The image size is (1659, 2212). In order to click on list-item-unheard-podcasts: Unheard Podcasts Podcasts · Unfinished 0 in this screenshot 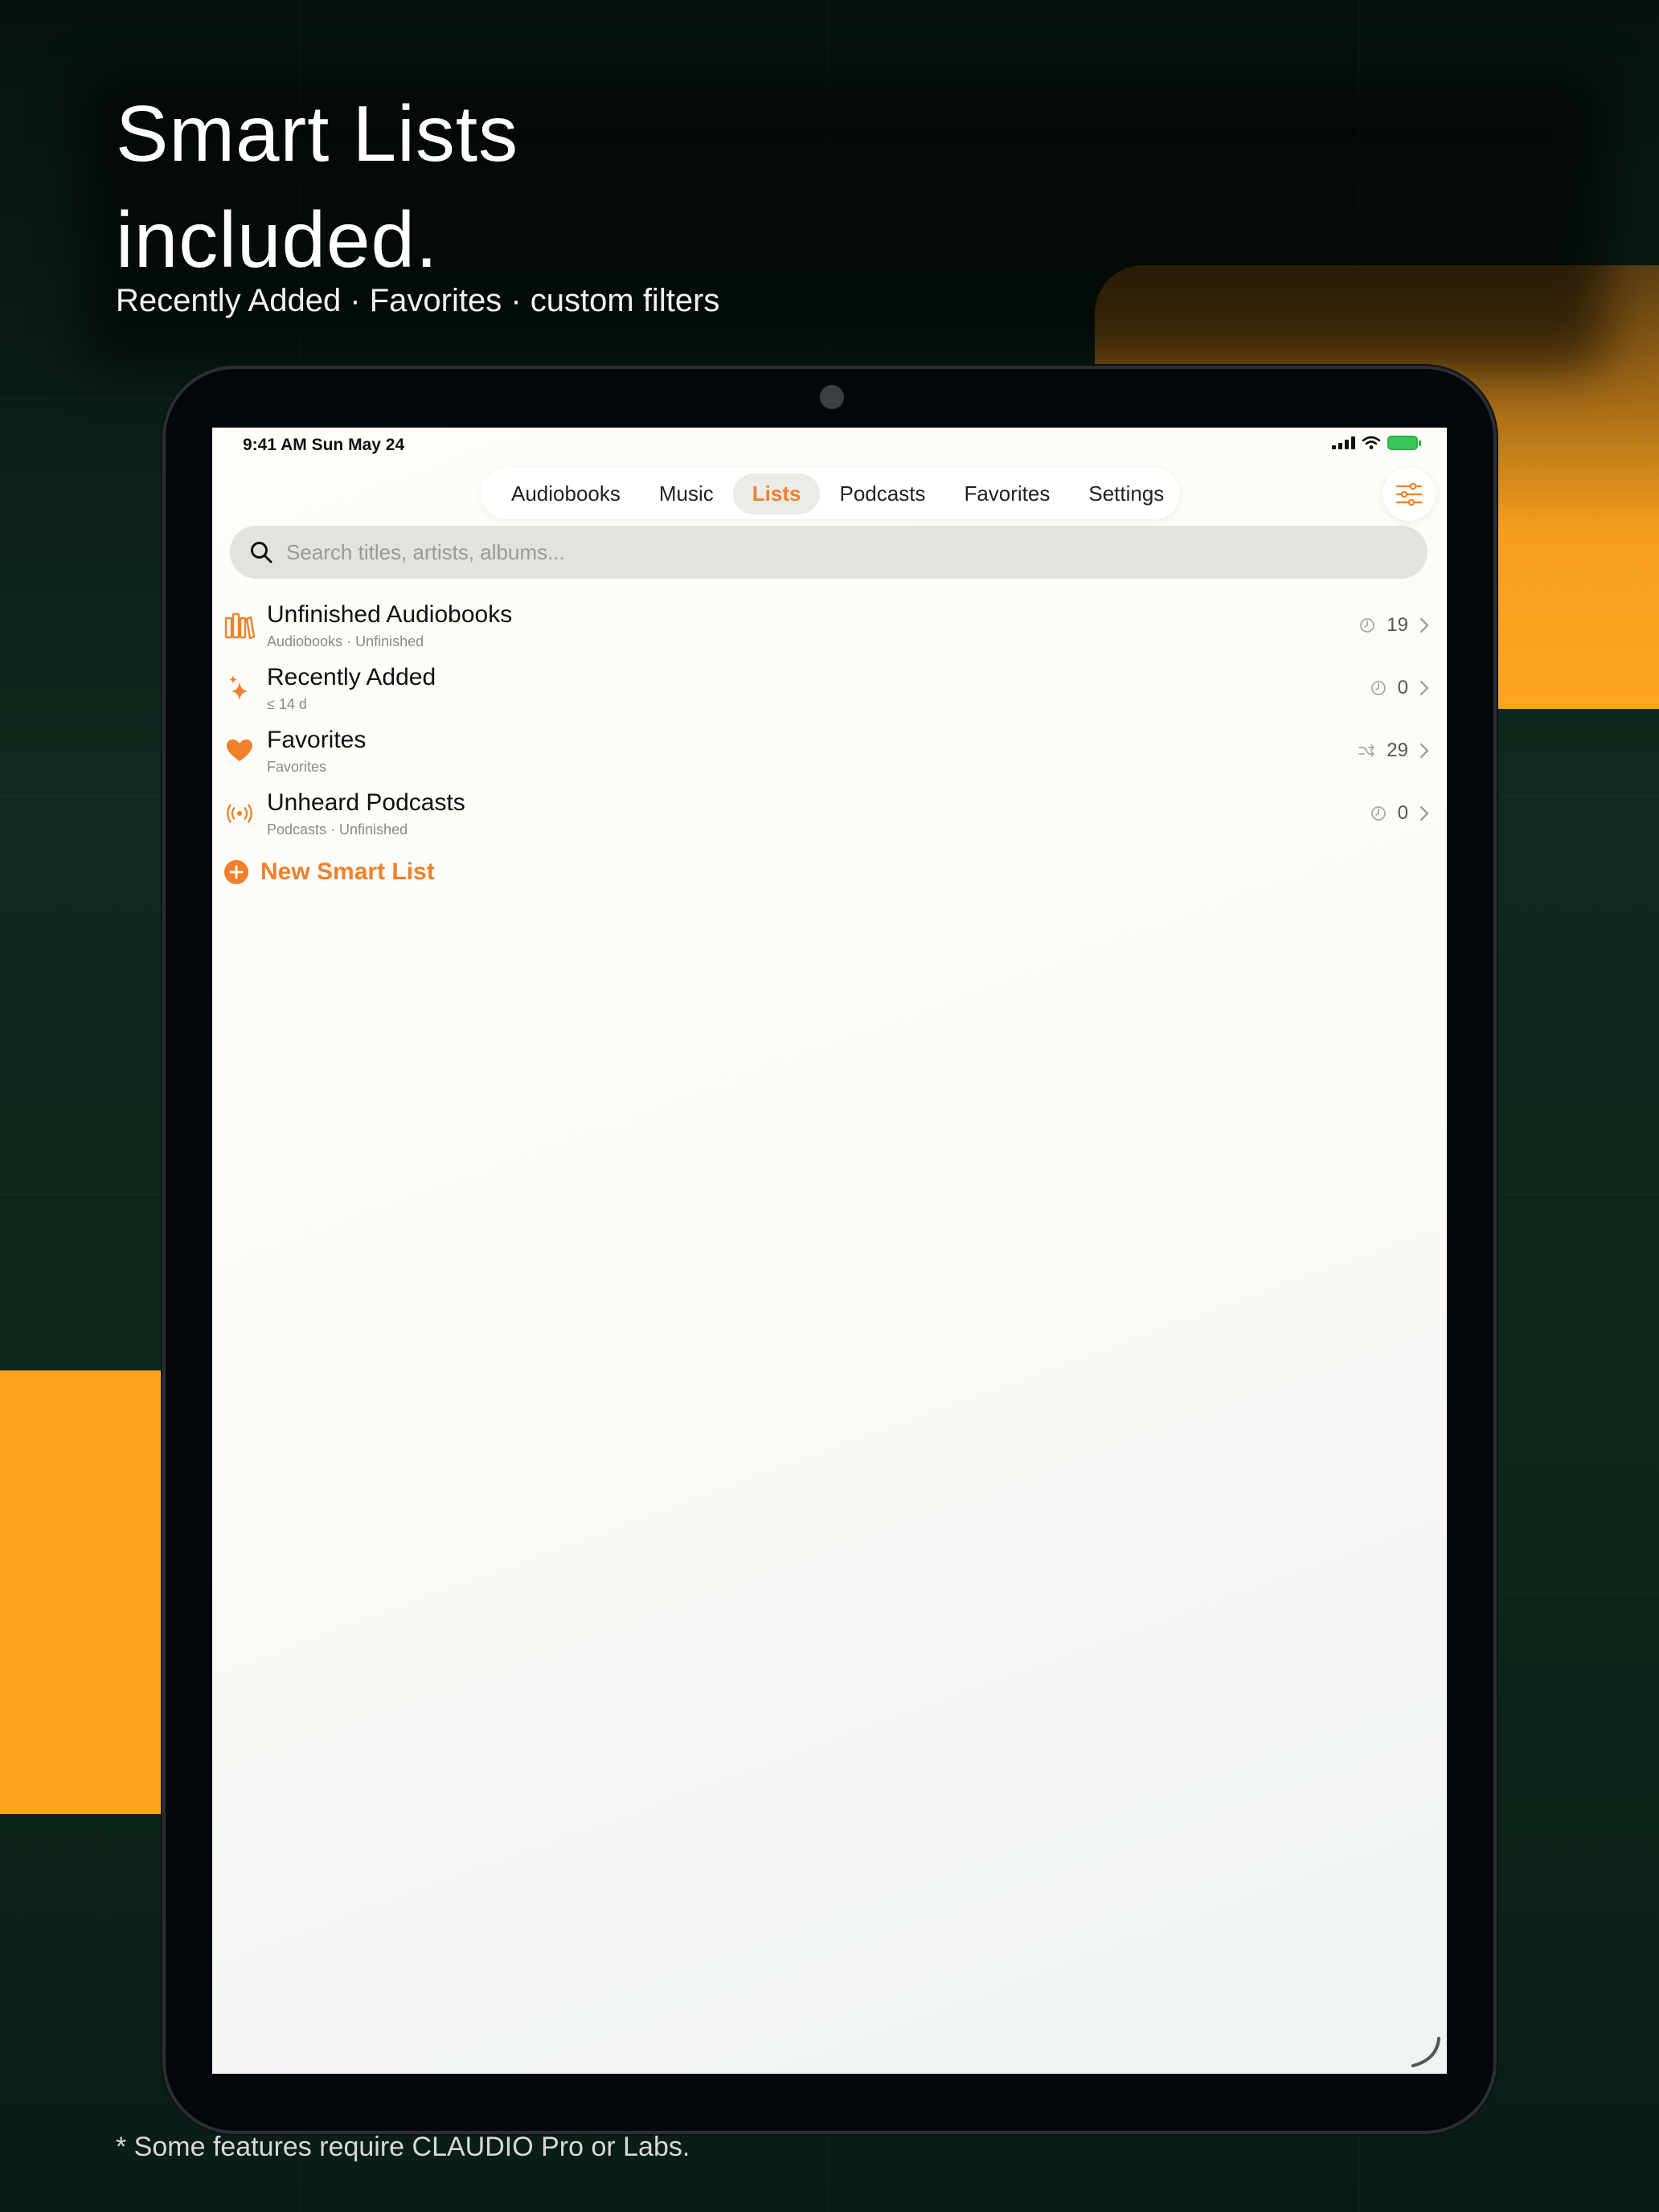, I will do `click(829, 815)`.